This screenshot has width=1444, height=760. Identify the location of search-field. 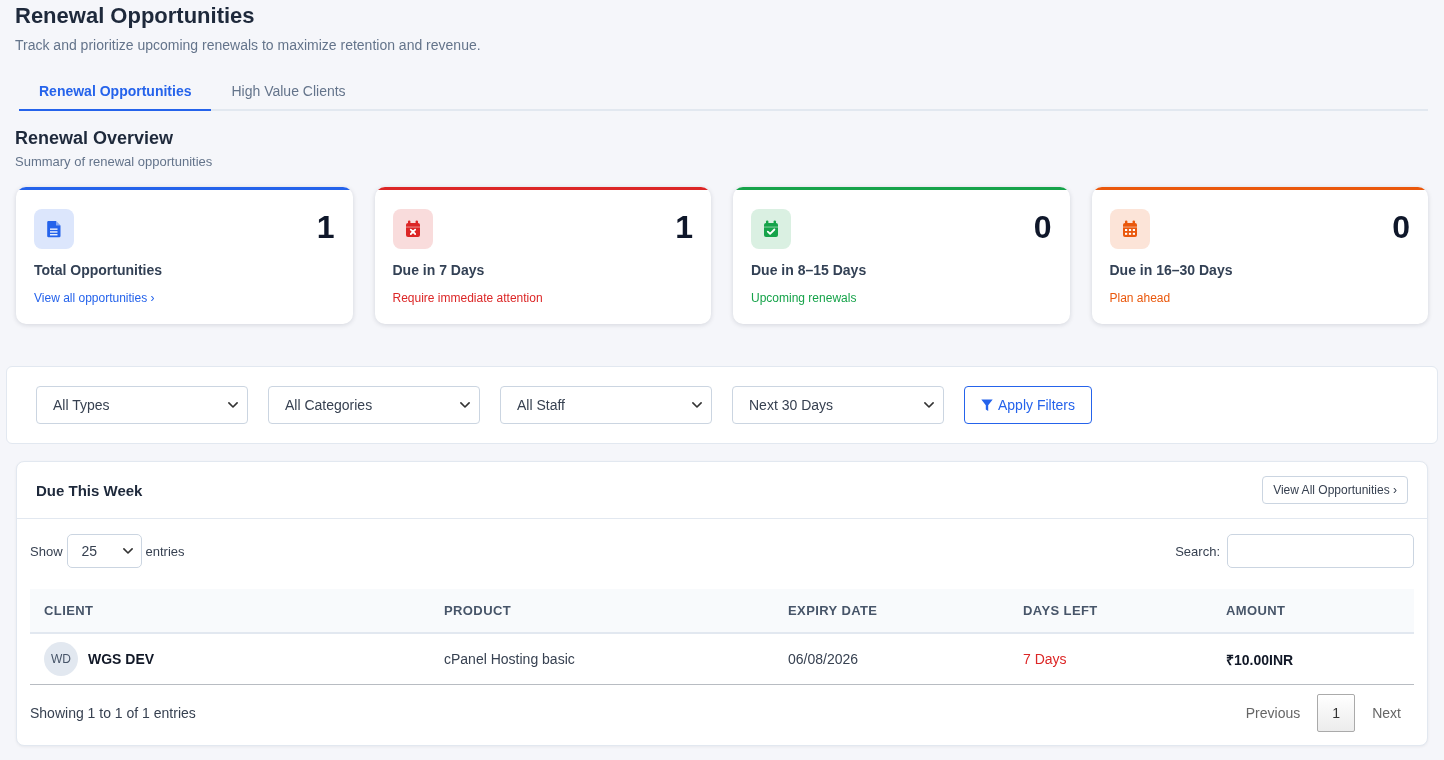
(1320, 551).